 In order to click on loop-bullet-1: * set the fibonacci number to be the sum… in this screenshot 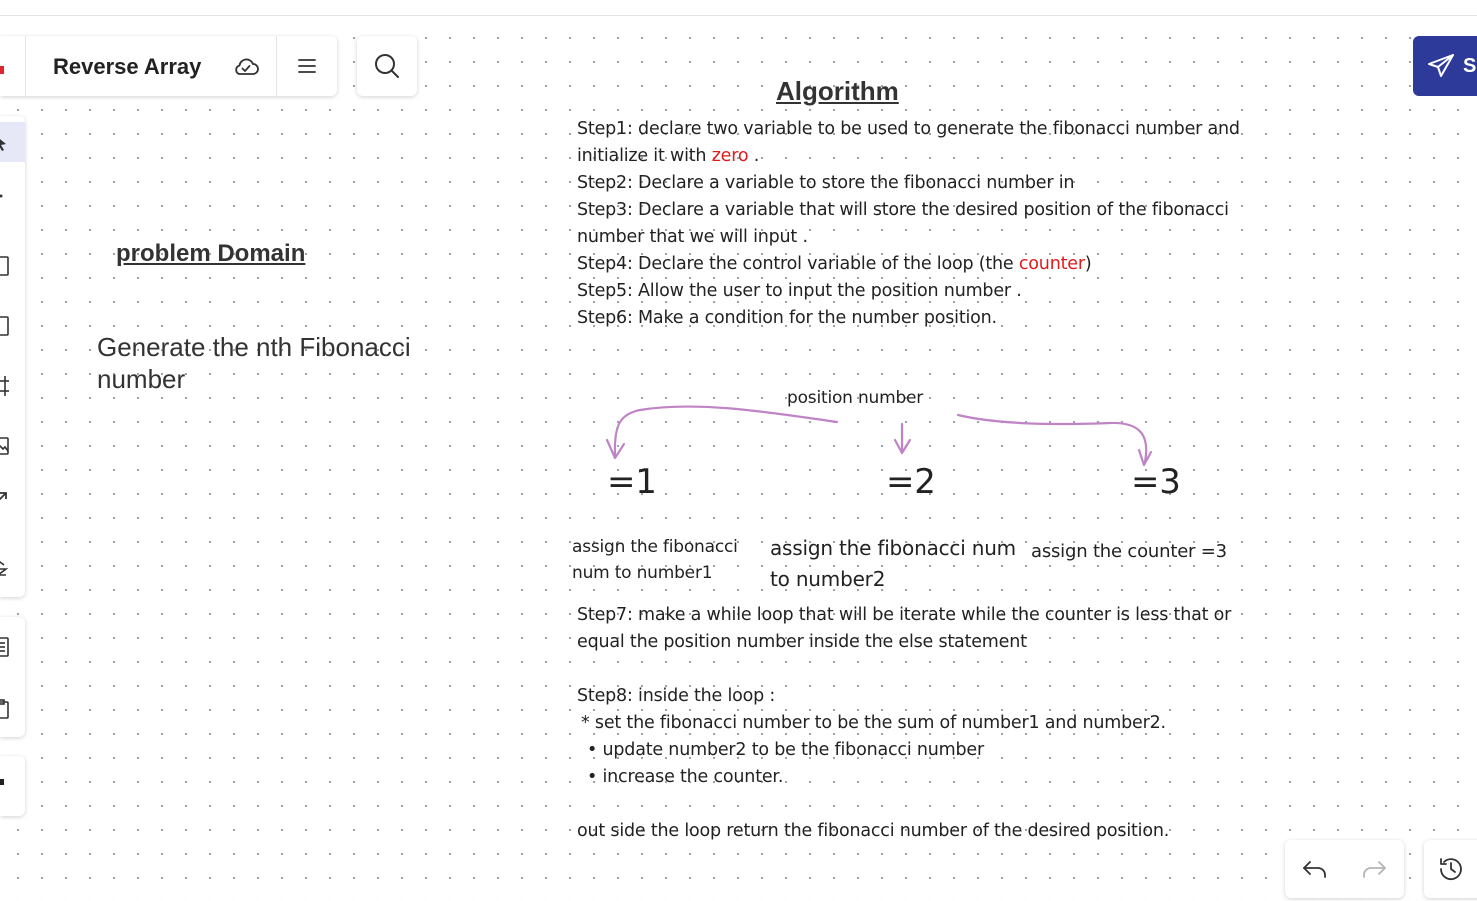, I will do `click(873, 723)`.